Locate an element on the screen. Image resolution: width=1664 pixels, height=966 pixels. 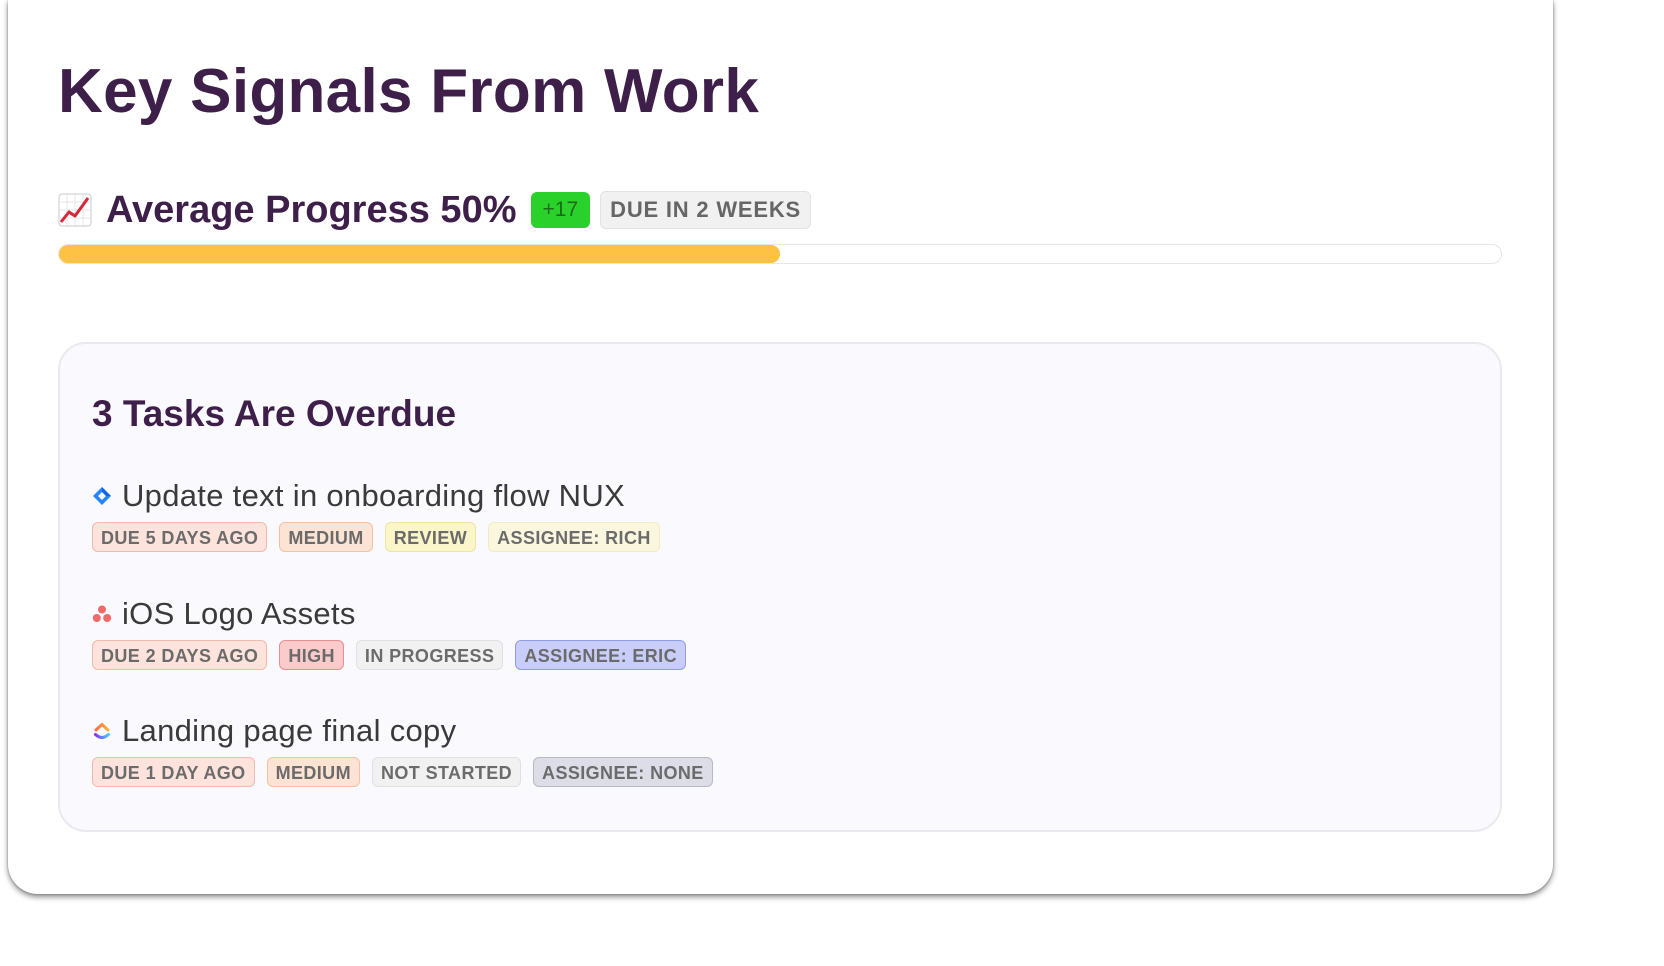
chart-increasing-icon is located at coordinates (75, 210).